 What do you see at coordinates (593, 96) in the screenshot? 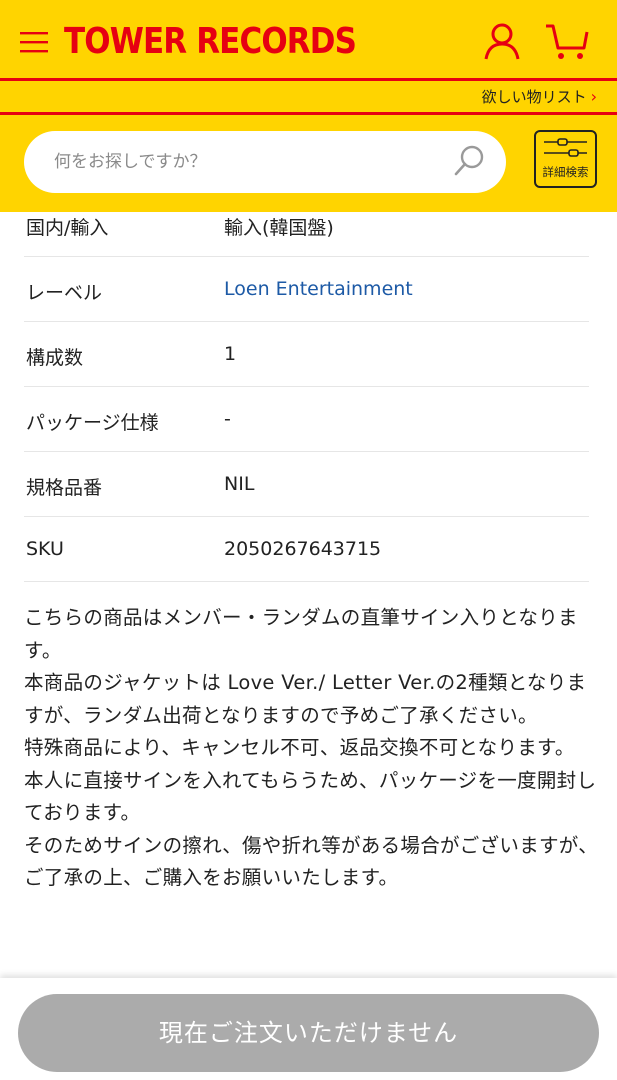
I see `chevron-right-icon: ›` at bounding box center [593, 96].